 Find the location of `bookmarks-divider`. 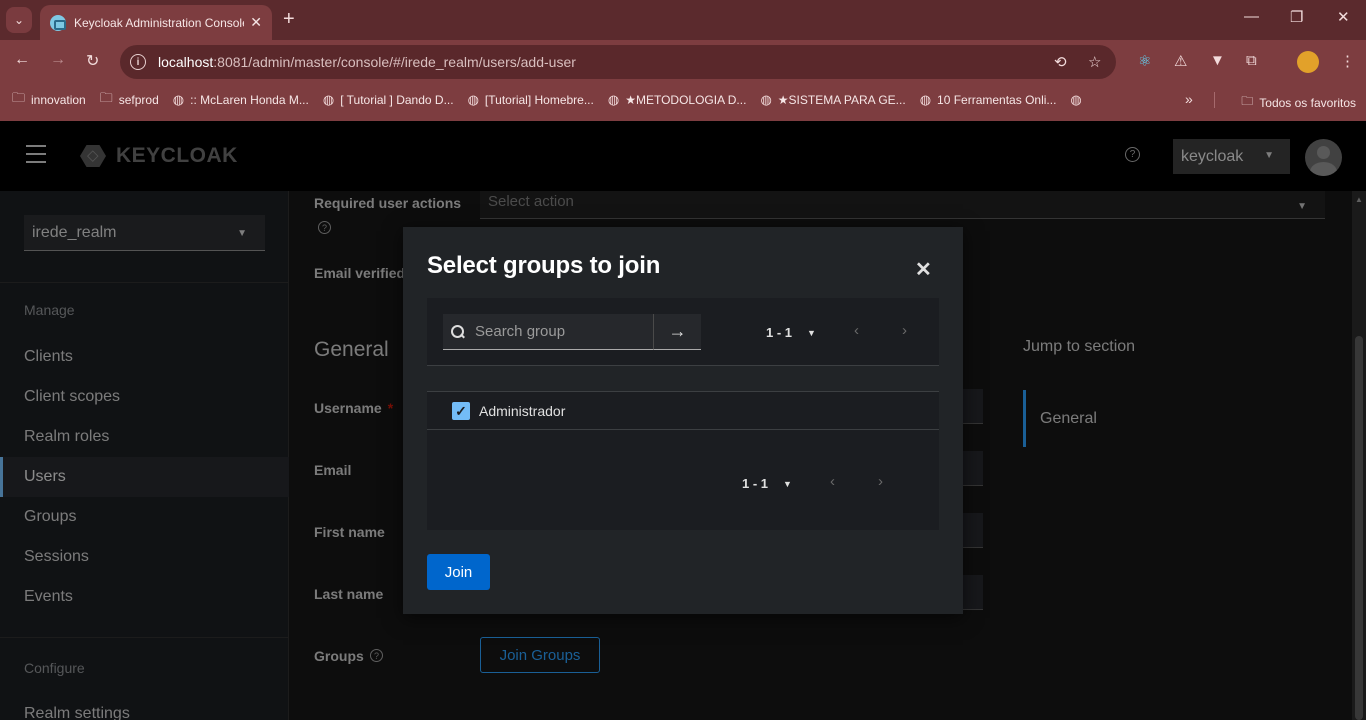

bookmarks-divider is located at coordinates (1214, 100).